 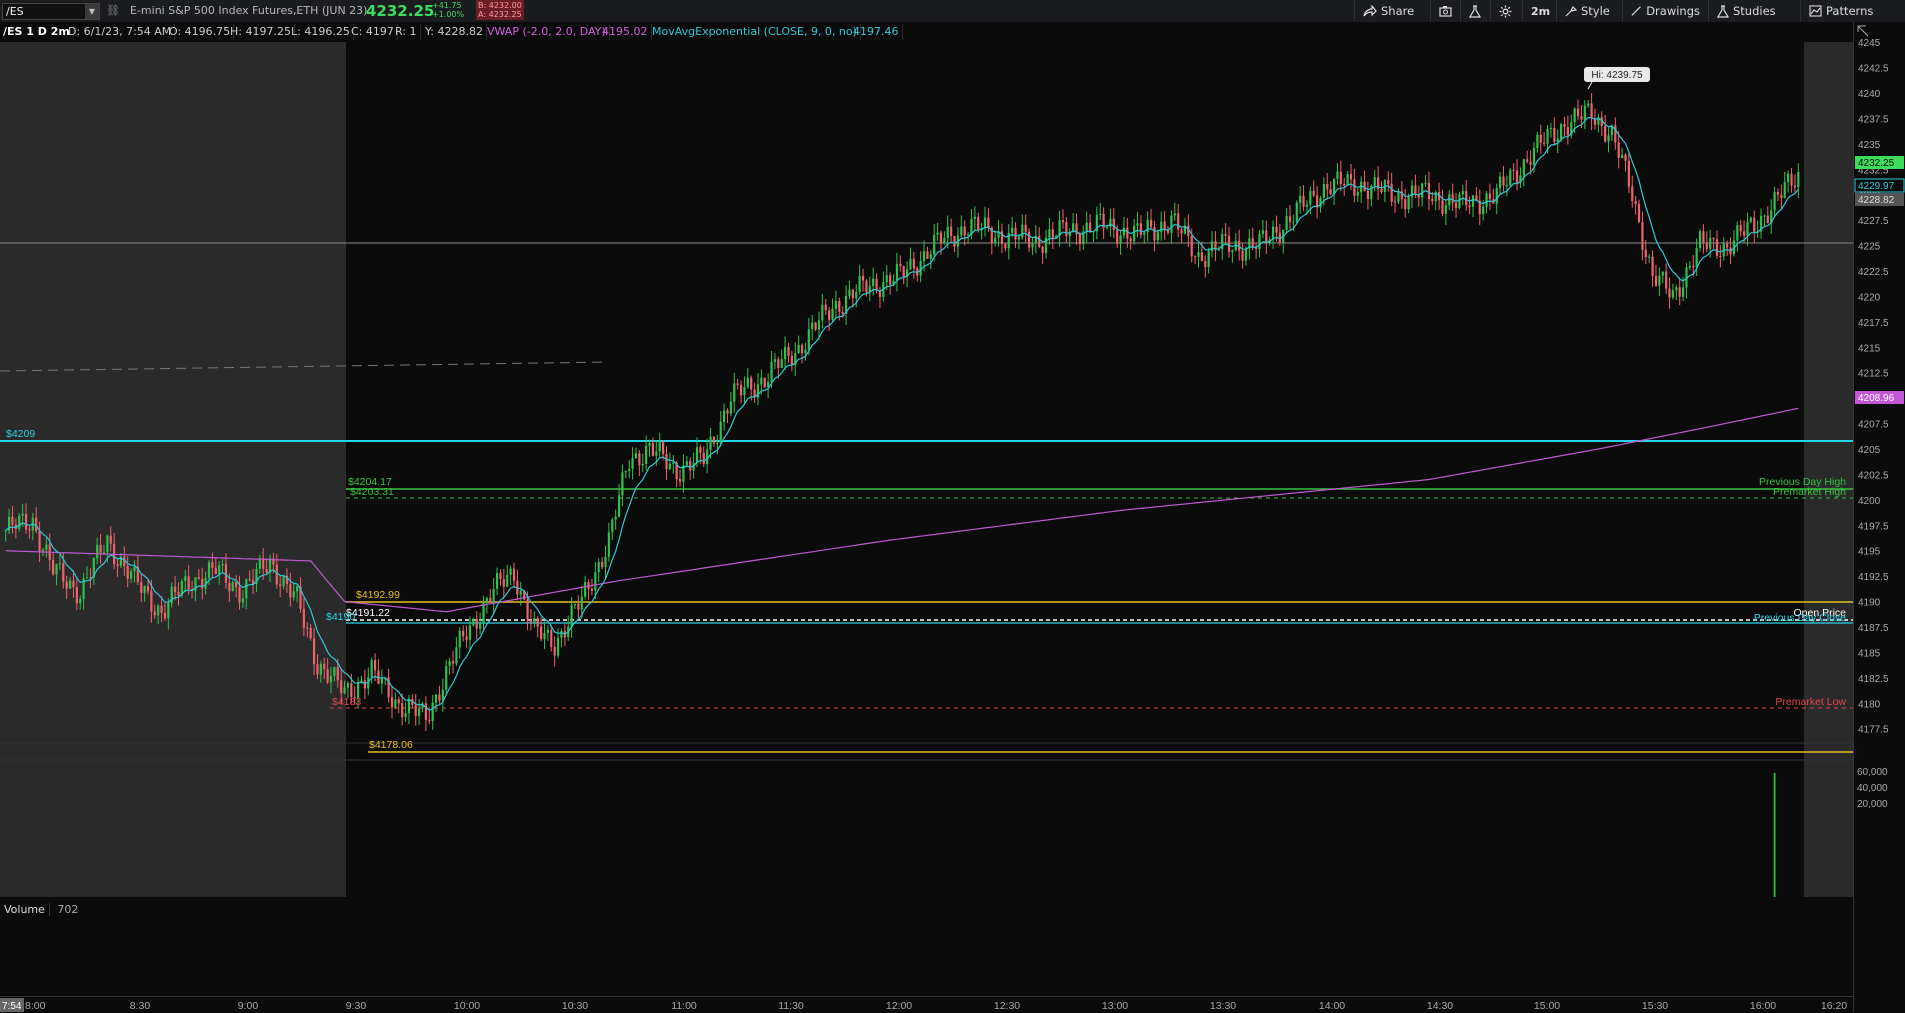 What do you see at coordinates (92, 11) in the screenshot?
I see `chevron-down-icon: ▼` at bounding box center [92, 11].